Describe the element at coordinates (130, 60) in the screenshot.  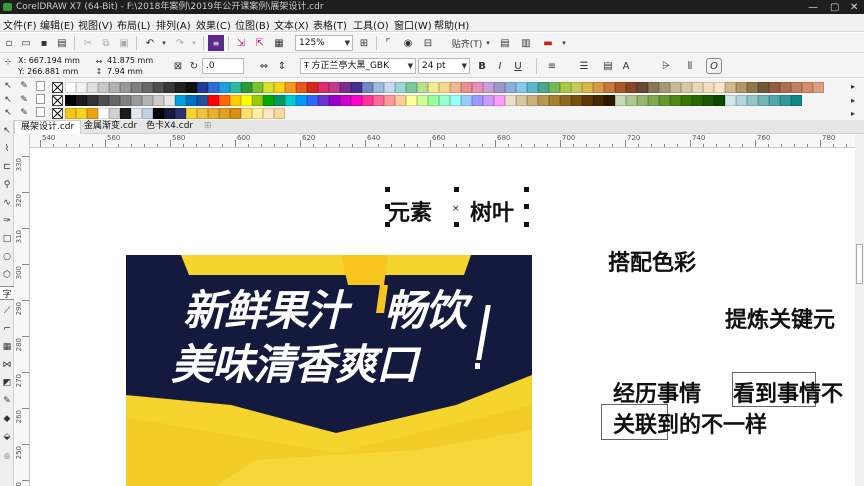
I see `width-field: 41.875 mm` at that location.